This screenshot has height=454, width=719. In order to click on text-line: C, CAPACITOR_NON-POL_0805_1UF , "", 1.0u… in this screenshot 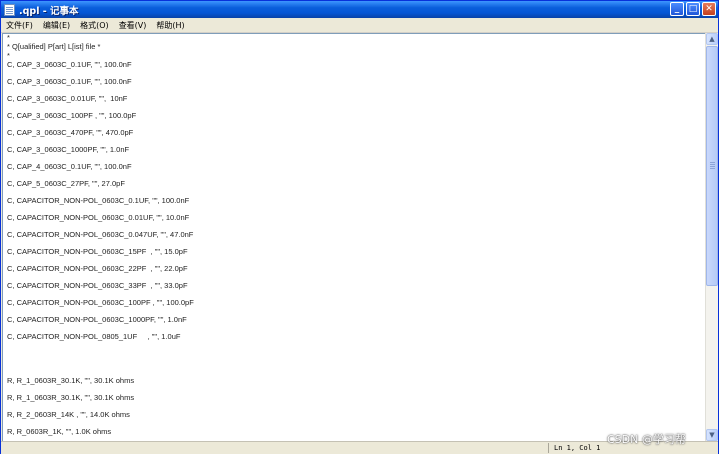, I will do `click(94, 336)`.